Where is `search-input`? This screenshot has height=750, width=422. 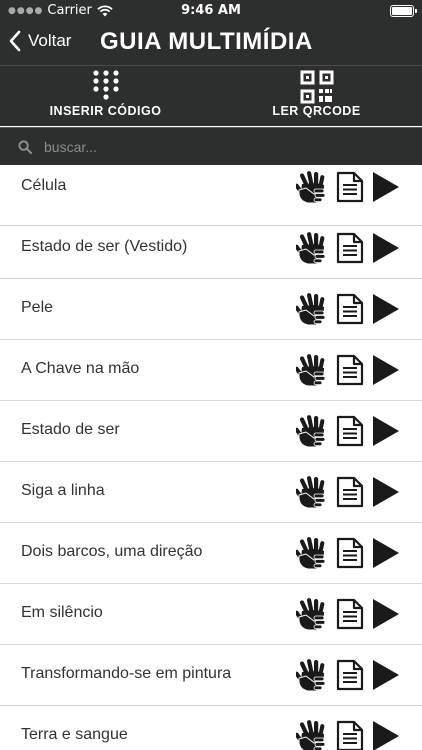
search-input is located at coordinates (224, 147).